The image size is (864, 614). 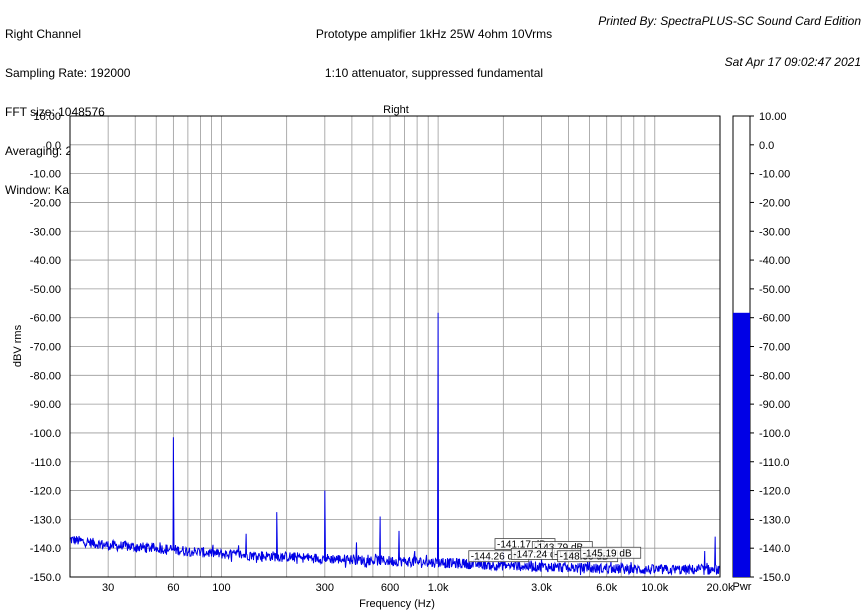 What do you see at coordinates (397, 604) in the screenshot?
I see `x-axis-label: Frequency (Hz)` at bounding box center [397, 604].